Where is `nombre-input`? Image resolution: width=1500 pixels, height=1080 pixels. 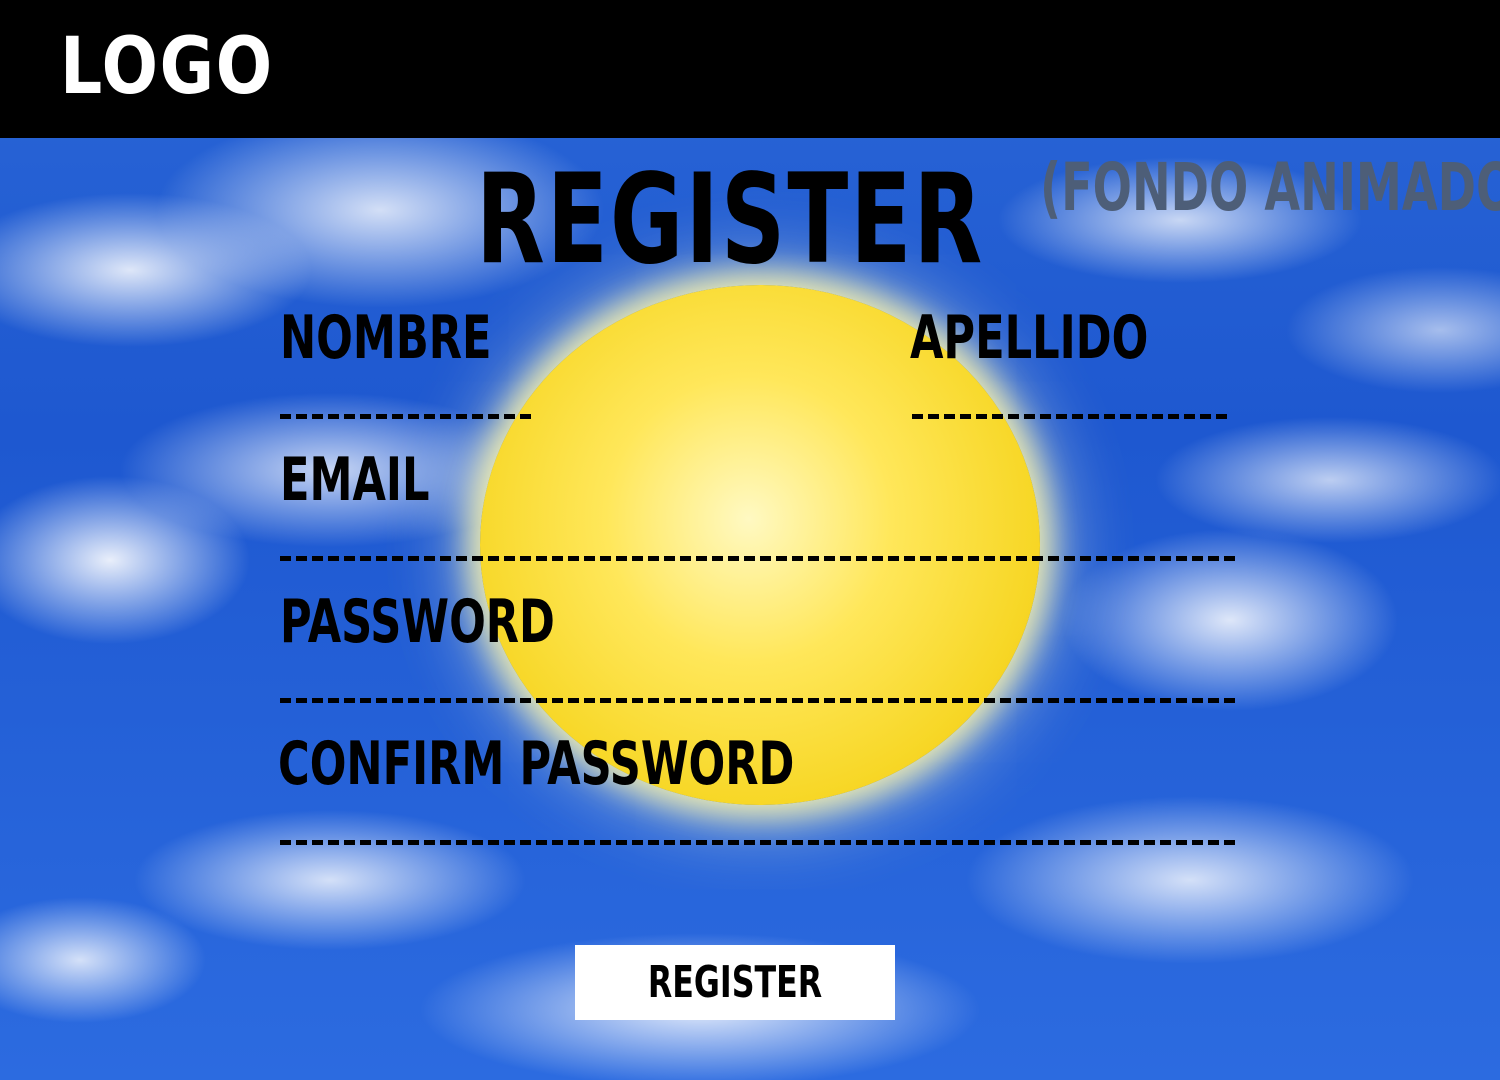 nombre-input is located at coordinates (406, 412).